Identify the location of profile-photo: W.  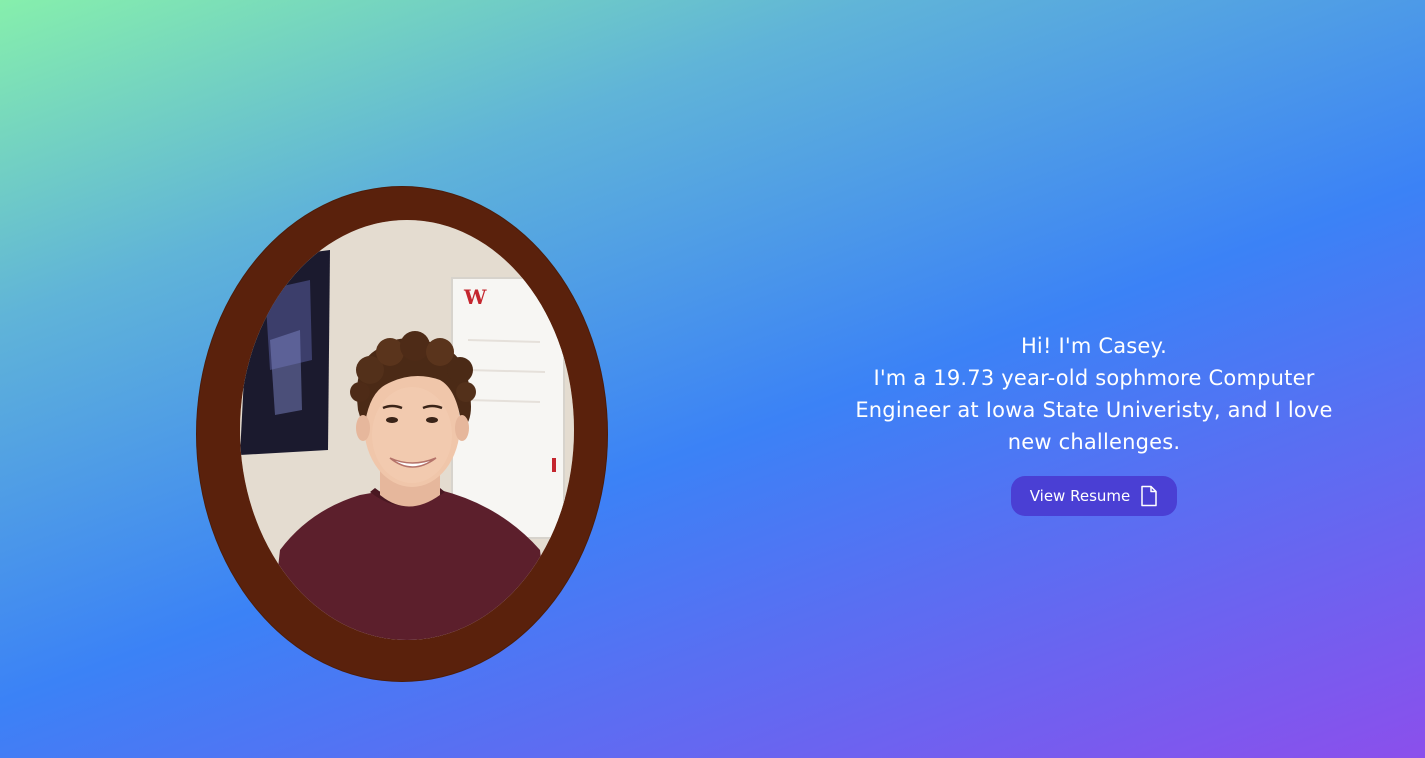
(407, 430).